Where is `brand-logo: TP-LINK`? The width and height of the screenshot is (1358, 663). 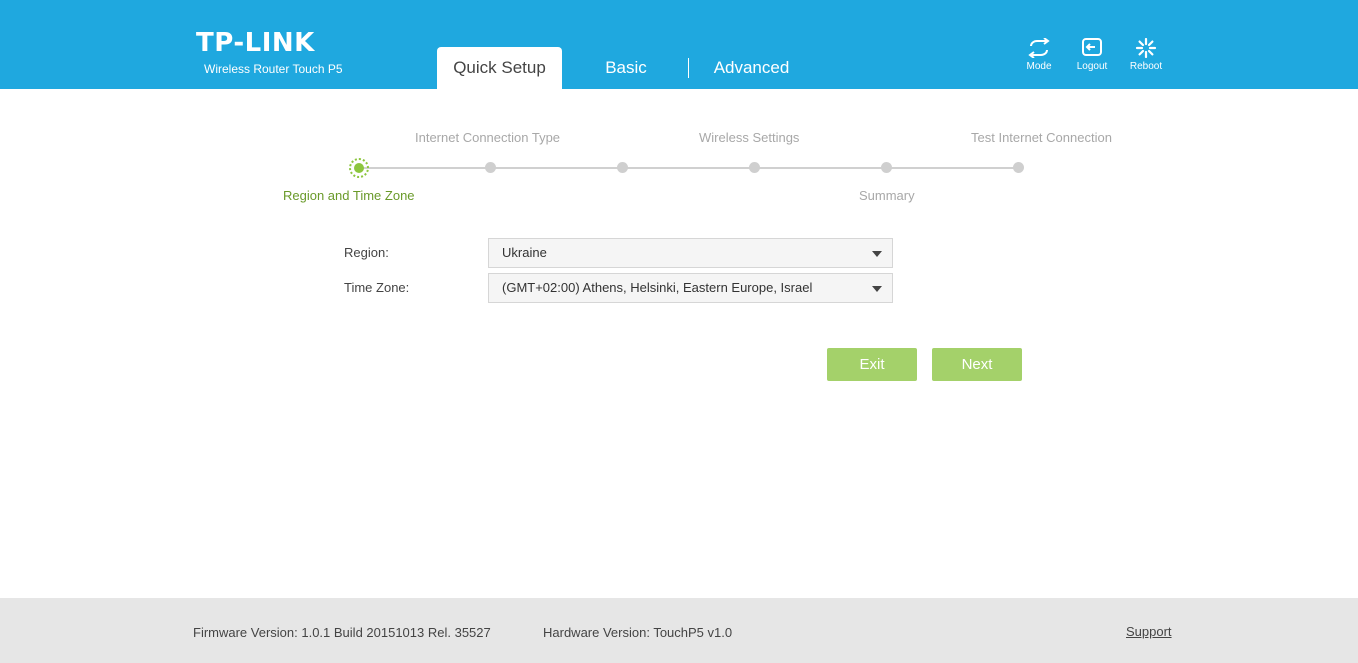 brand-logo: TP-LINK is located at coordinates (255, 43).